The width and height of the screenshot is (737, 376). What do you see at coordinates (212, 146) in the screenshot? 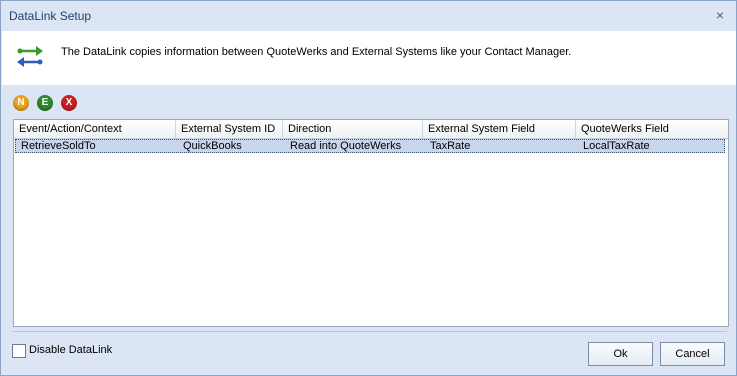
I see `cell-external-system-id: QuickBooks` at bounding box center [212, 146].